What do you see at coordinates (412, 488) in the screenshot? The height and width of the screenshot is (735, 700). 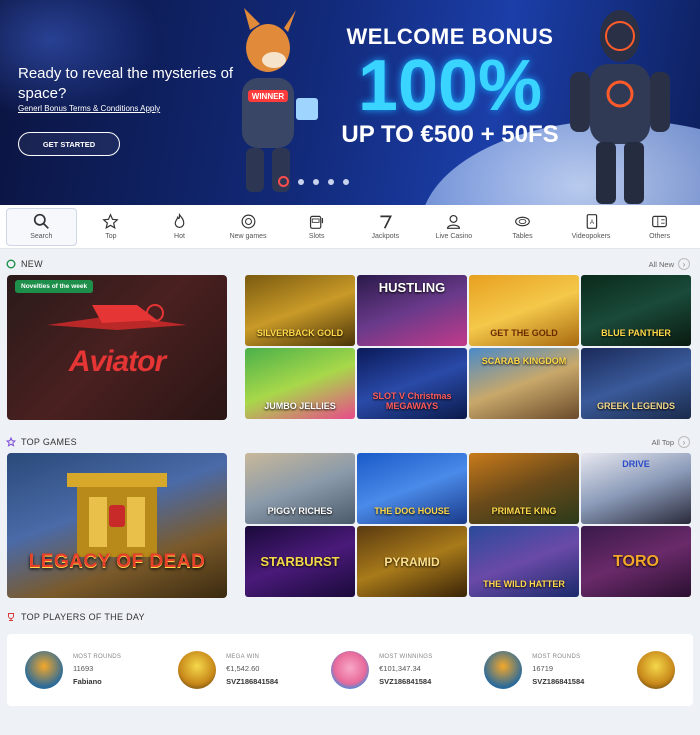 I see `game-tile-the-dog-house: THE DOG HOUSE` at bounding box center [412, 488].